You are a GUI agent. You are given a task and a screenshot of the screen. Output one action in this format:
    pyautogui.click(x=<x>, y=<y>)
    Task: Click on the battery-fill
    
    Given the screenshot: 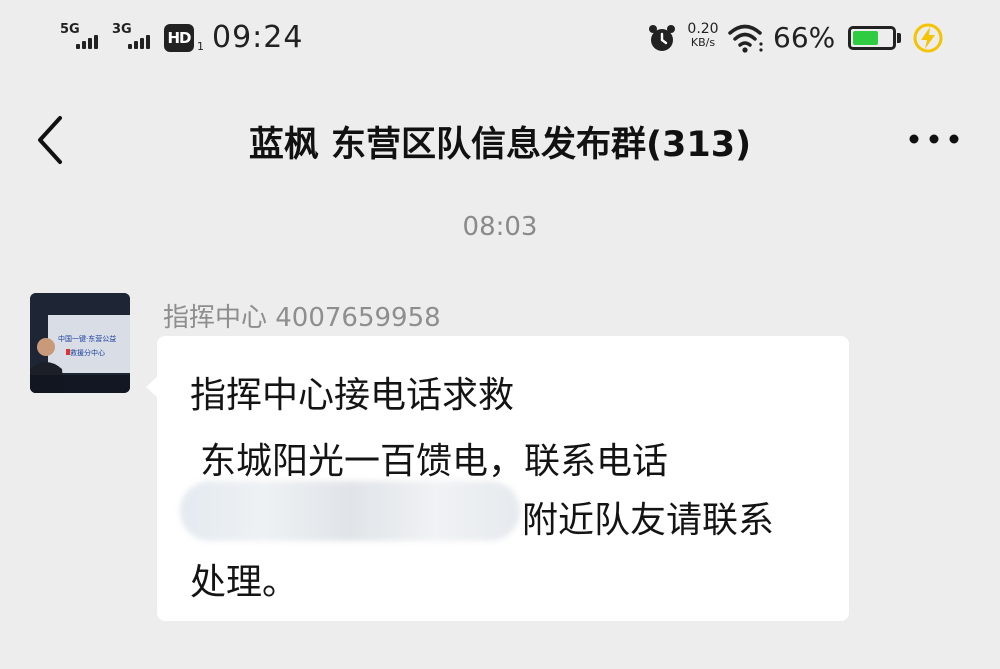 What is the action you would take?
    pyautogui.click(x=865, y=38)
    